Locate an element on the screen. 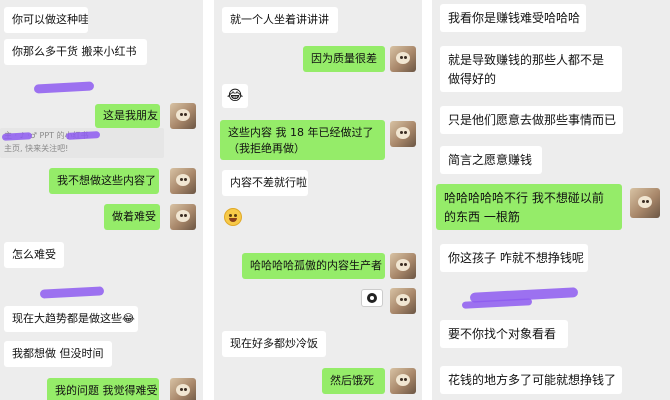 This screenshot has width=670, height=400. panda-sticker-icon is located at coordinates (372, 298).